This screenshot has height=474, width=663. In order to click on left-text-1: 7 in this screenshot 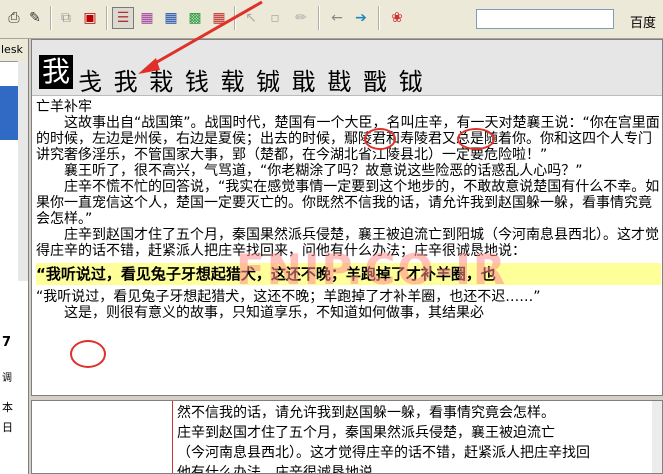, I will do `click(7, 342)`.